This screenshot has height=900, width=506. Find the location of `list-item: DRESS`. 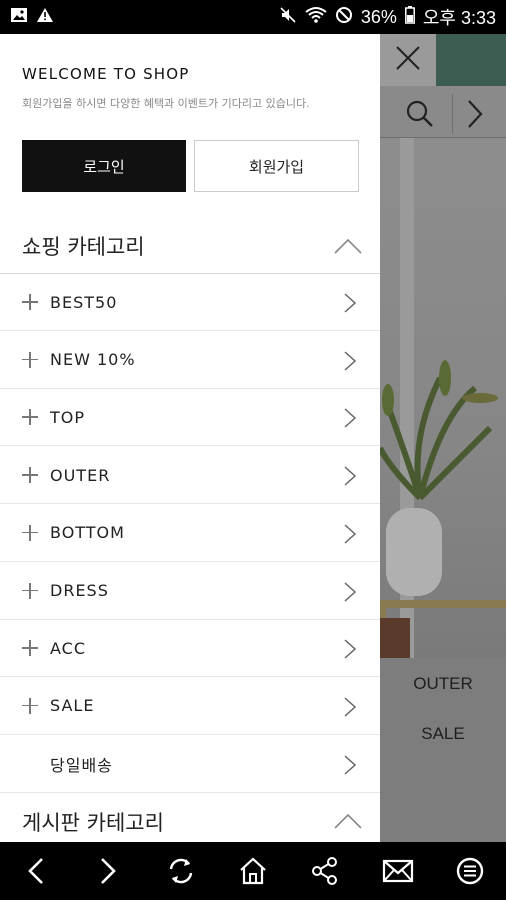

list-item: DRESS is located at coordinates (190, 591).